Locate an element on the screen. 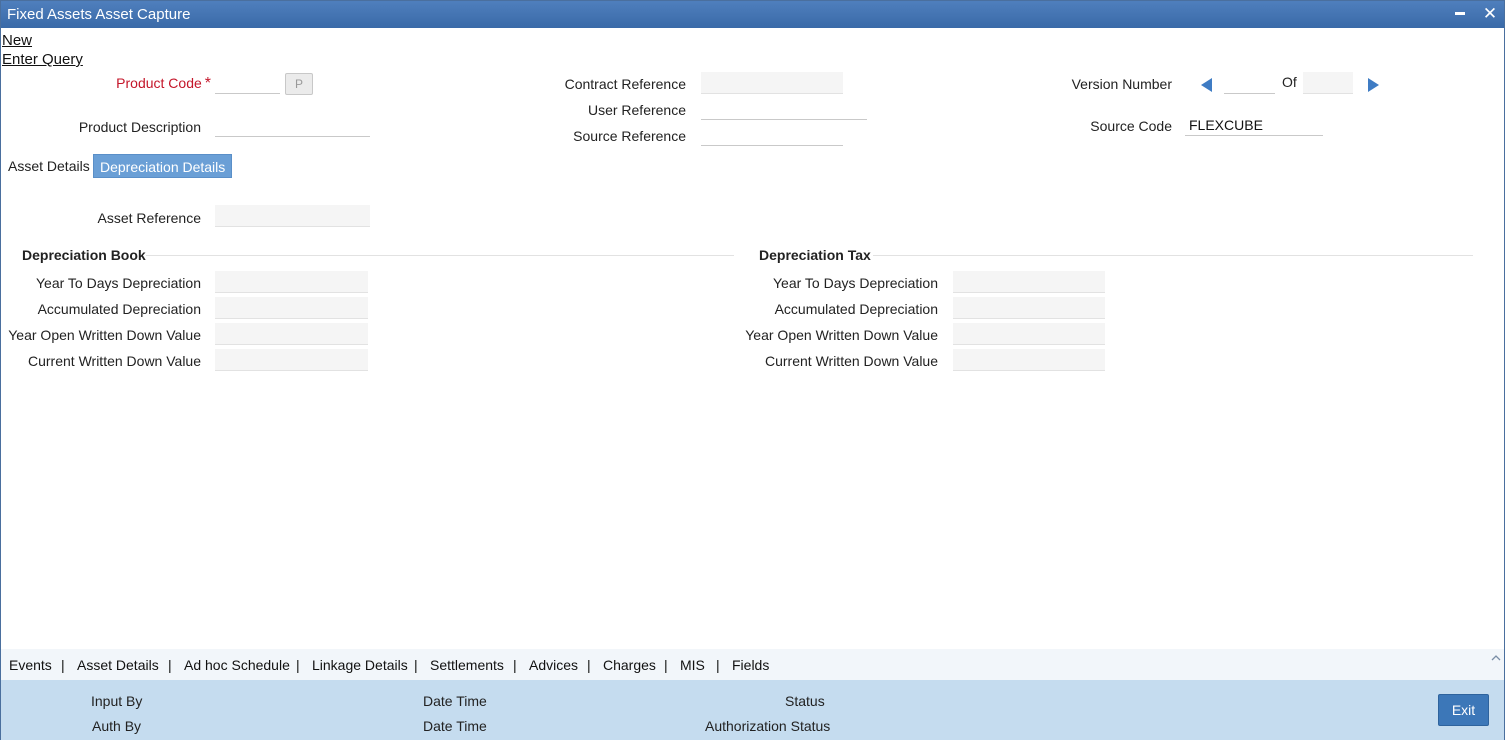 Image resolution: width=1505 pixels, height=740 pixels. auth-date-time-label: Date Time is located at coordinates (455, 726).